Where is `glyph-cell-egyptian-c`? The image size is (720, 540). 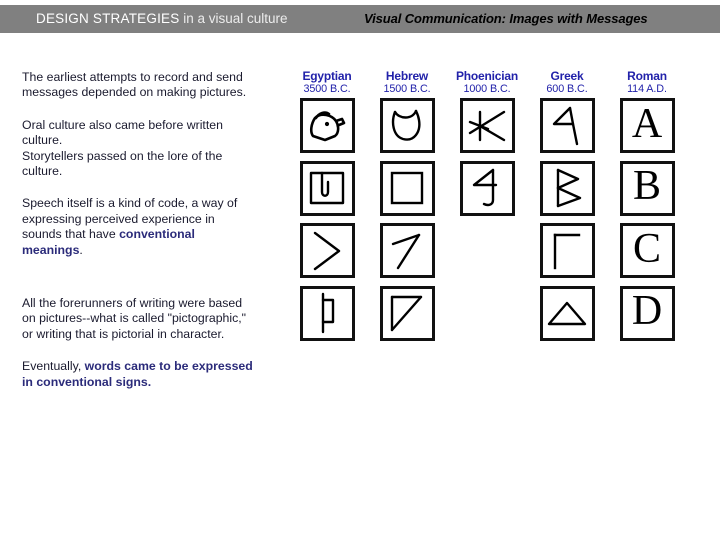 glyph-cell-egyptian-c is located at coordinates (327, 254).